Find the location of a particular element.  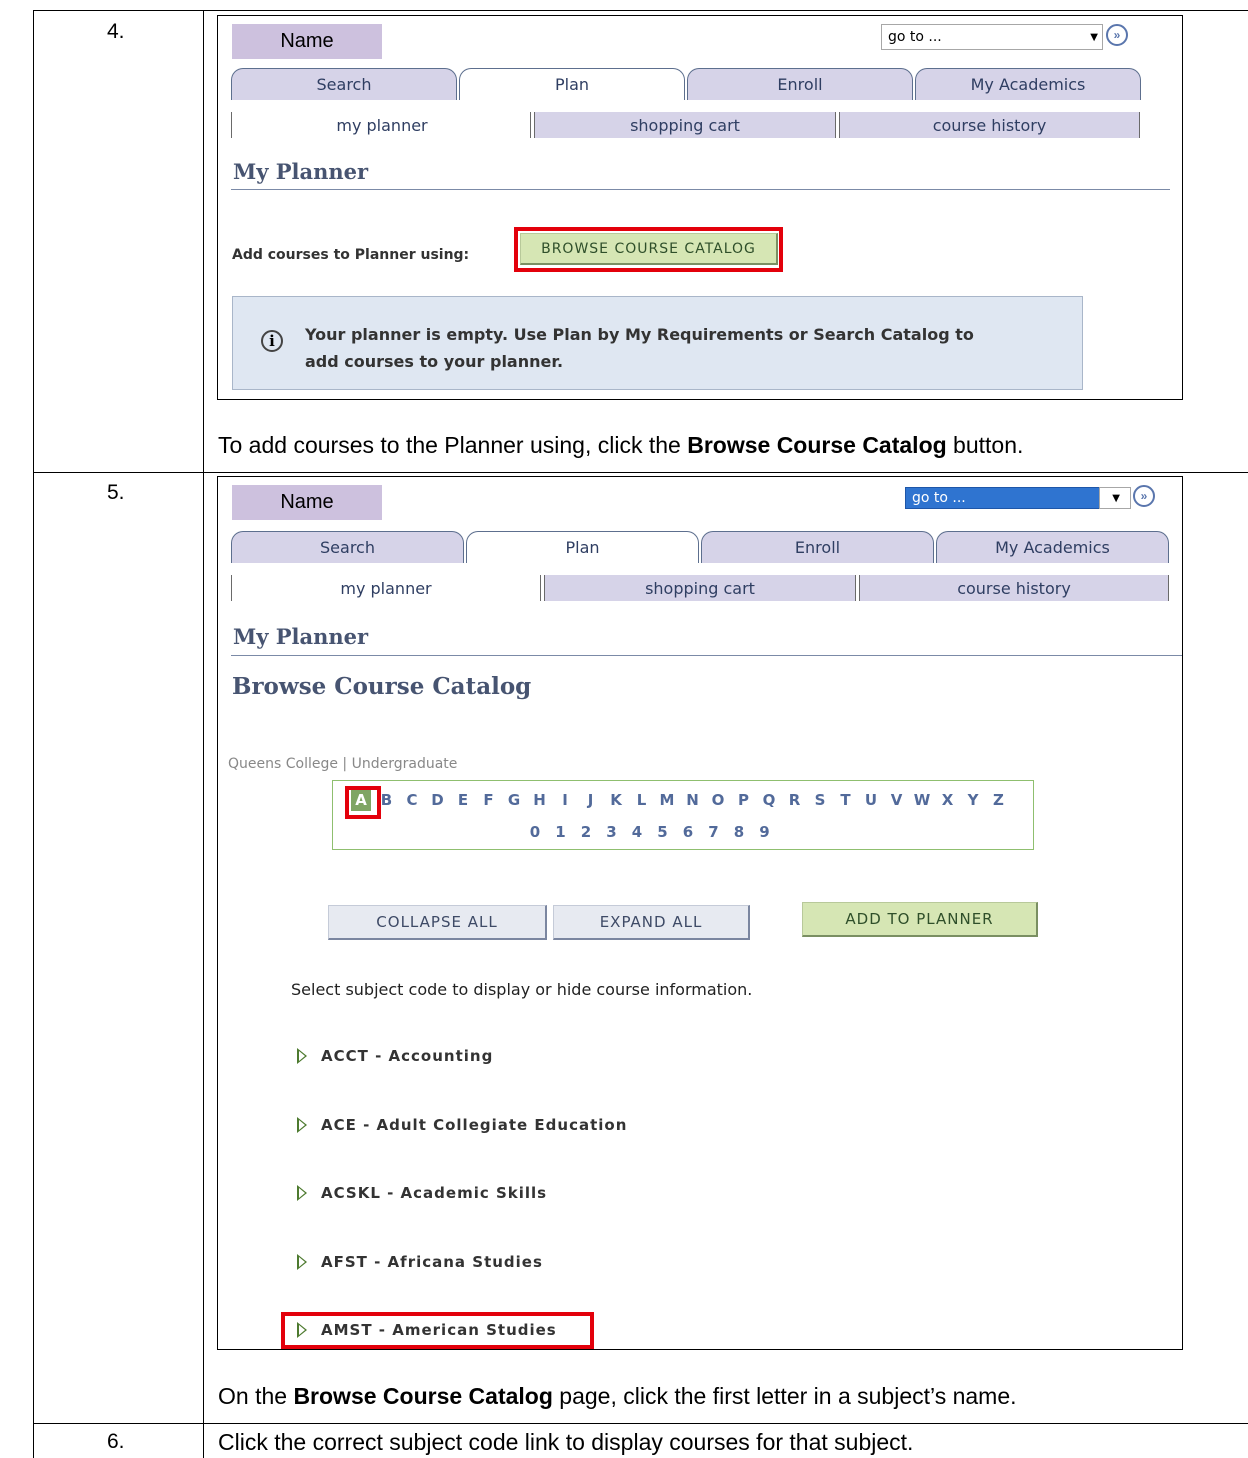

tab-label: Plan is located at coordinates (582, 547).